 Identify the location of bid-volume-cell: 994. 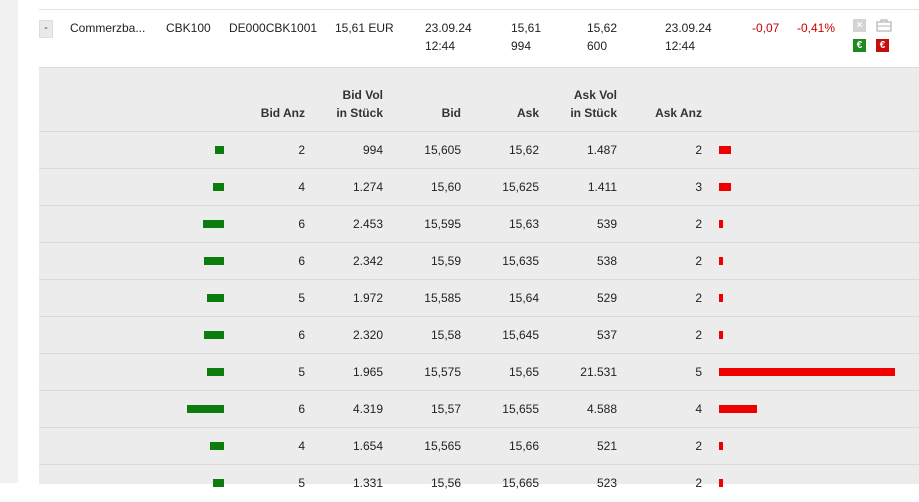
(372, 150).